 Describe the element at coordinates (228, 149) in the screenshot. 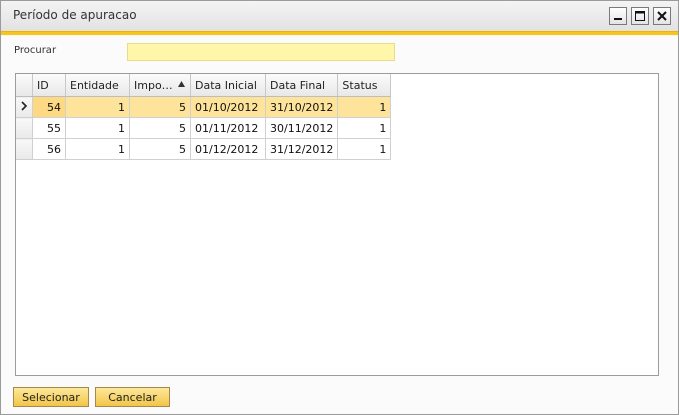

I see `cell-data-inicial: 01/12/2012` at that location.